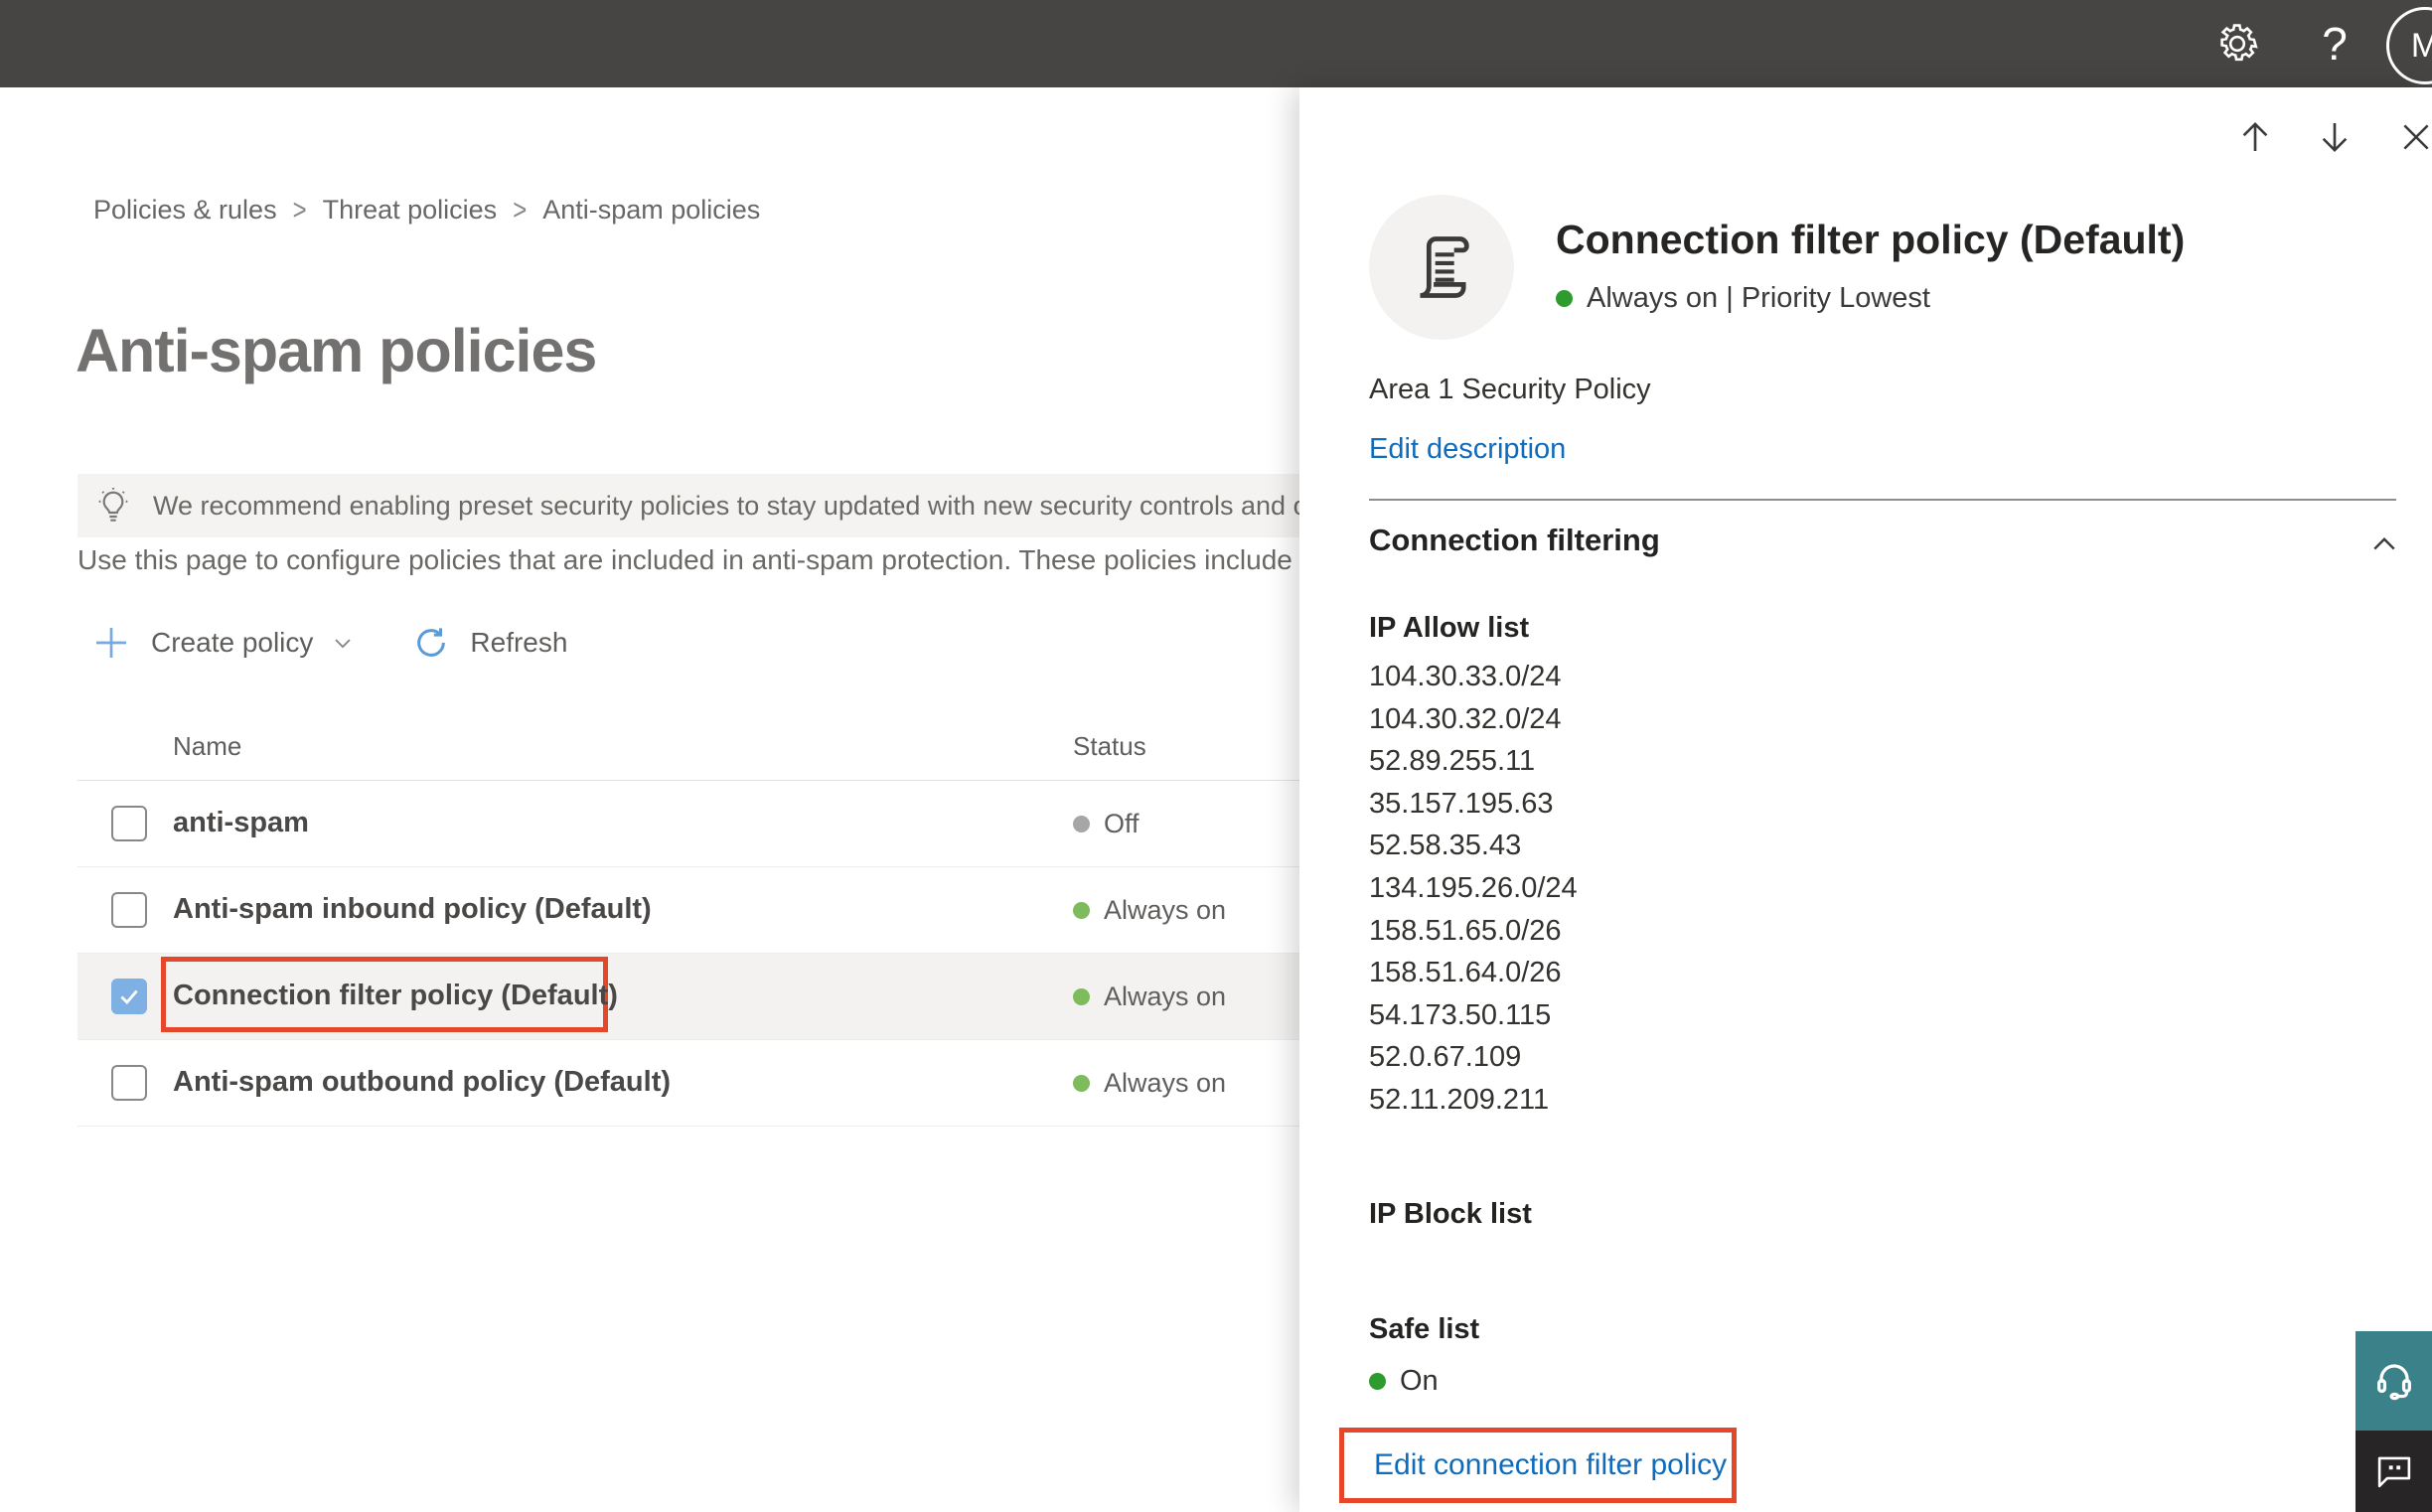 This screenshot has width=2432, height=1512. I want to click on breadcrumb-policies-rules: Policies & rules, so click(185, 210).